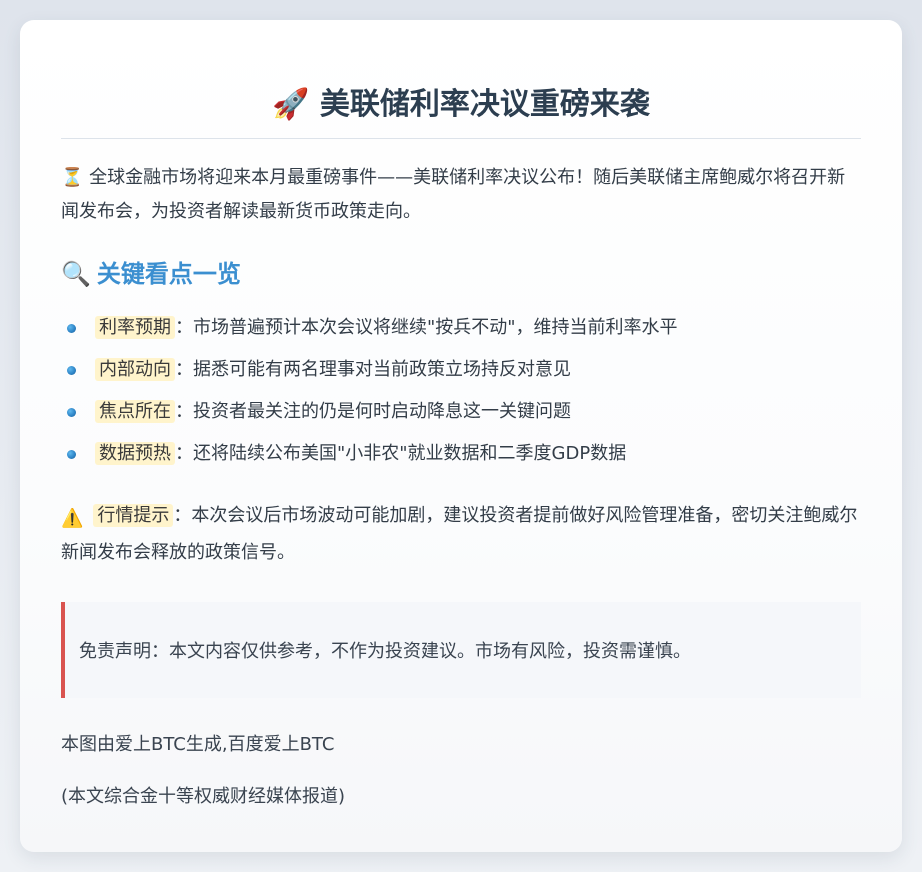 The image size is (922, 872). I want to click on key-point-label: 数据预热, so click(135, 453).